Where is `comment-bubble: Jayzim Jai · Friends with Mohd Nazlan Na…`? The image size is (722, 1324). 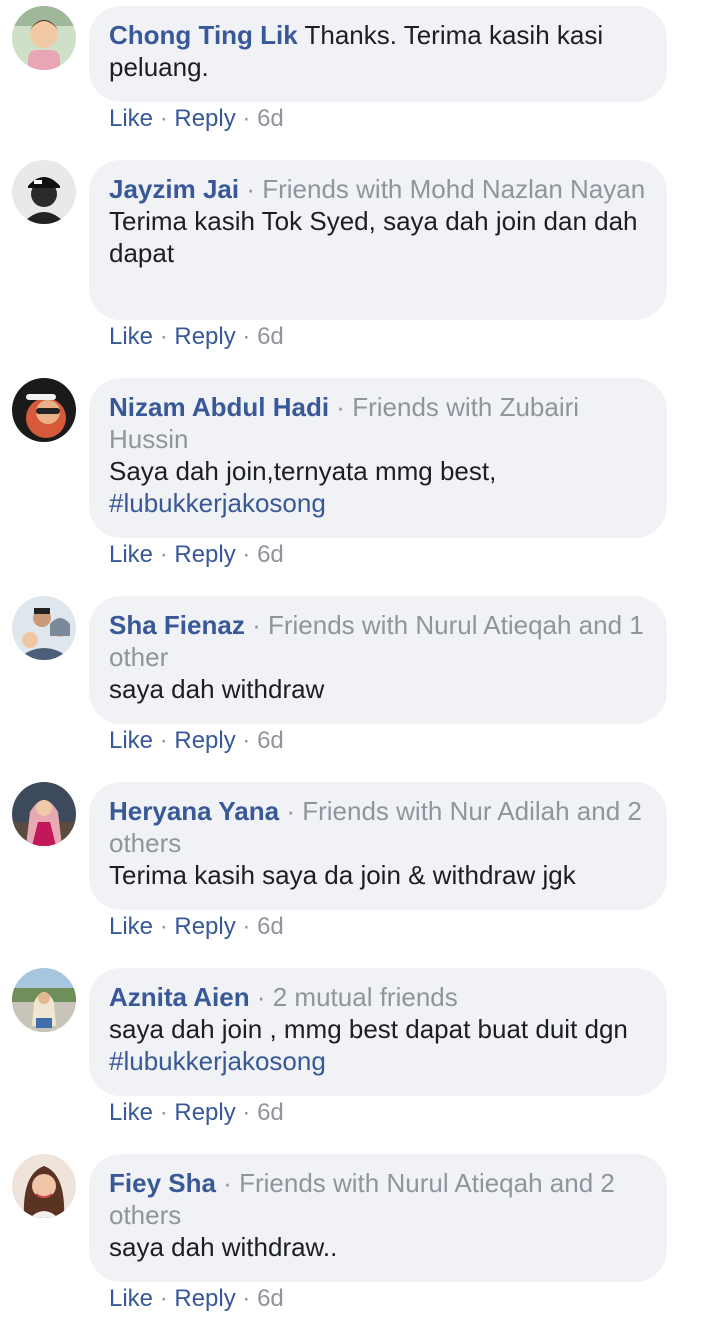 comment-bubble: Jayzim Jai · Friends with Mohd Nazlan Na… is located at coordinates (378, 240).